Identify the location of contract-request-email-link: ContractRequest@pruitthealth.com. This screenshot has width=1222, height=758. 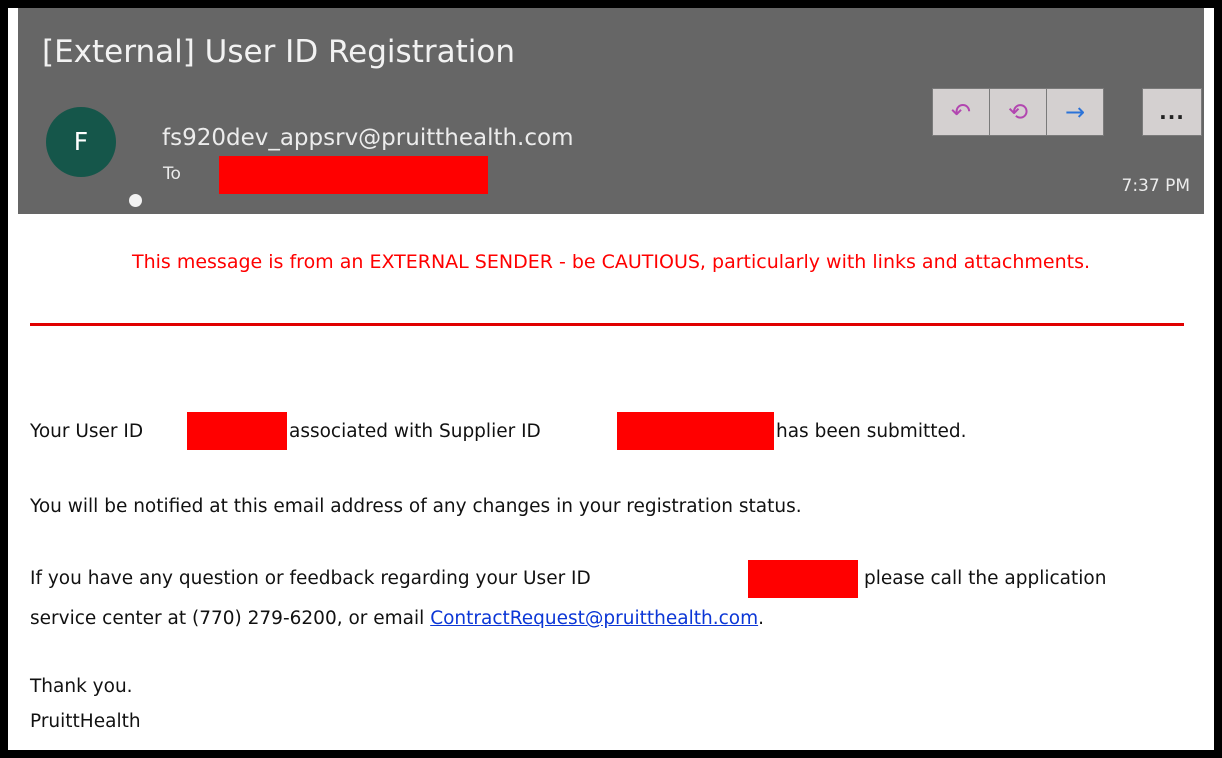
(594, 618).